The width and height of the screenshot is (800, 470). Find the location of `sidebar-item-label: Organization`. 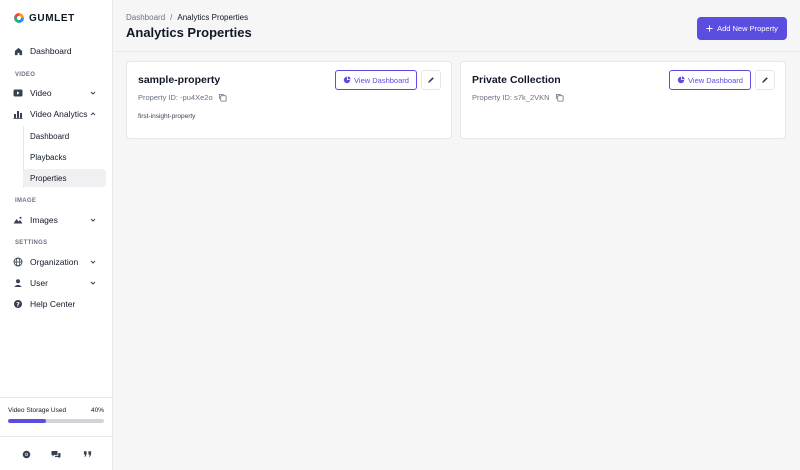

sidebar-item-label: Organization is located at coordinates (54, 262).